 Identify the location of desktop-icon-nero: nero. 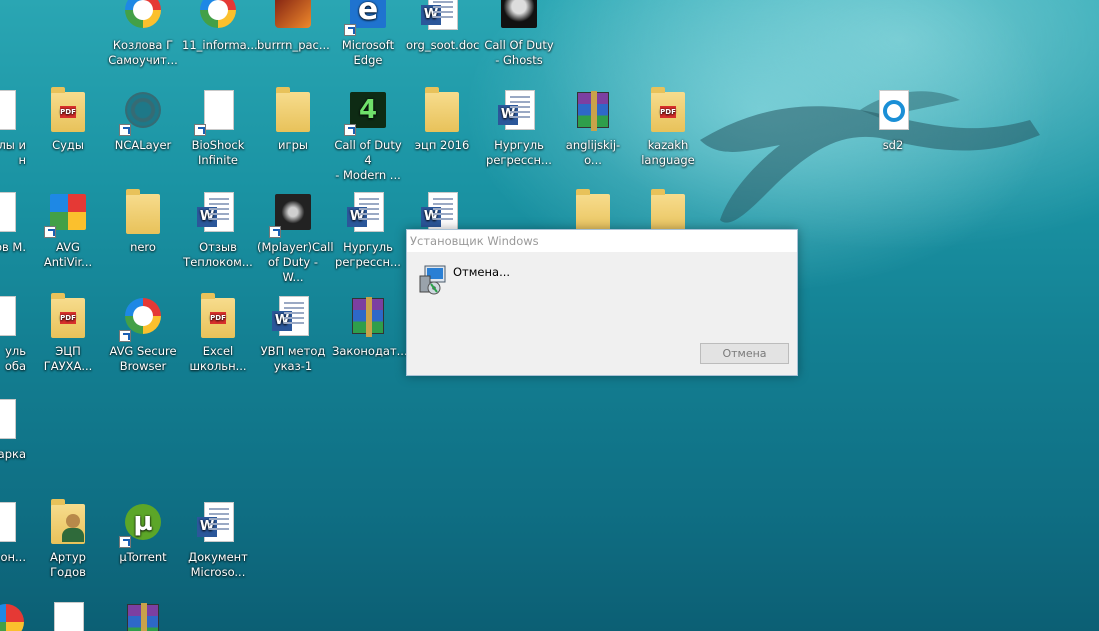
(143, 222).